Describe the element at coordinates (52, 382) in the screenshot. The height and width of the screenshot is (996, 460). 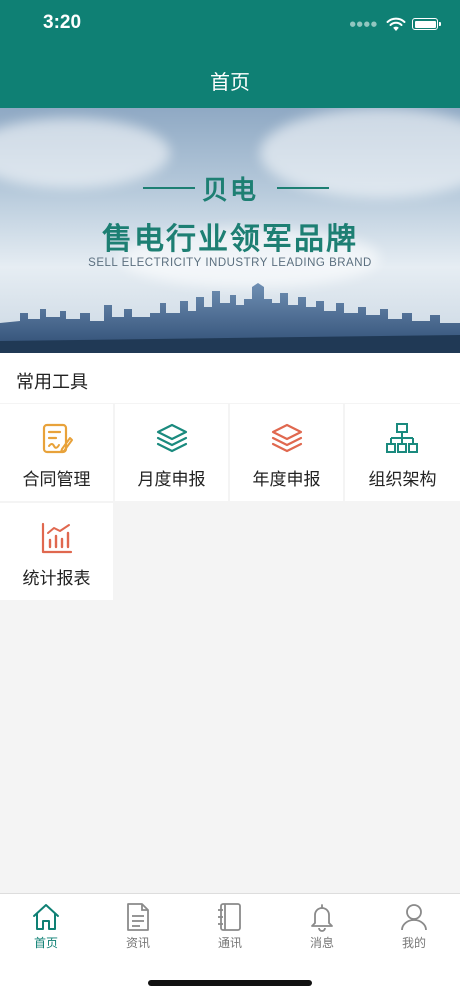
I see `section-title: 常用工具` at that location.